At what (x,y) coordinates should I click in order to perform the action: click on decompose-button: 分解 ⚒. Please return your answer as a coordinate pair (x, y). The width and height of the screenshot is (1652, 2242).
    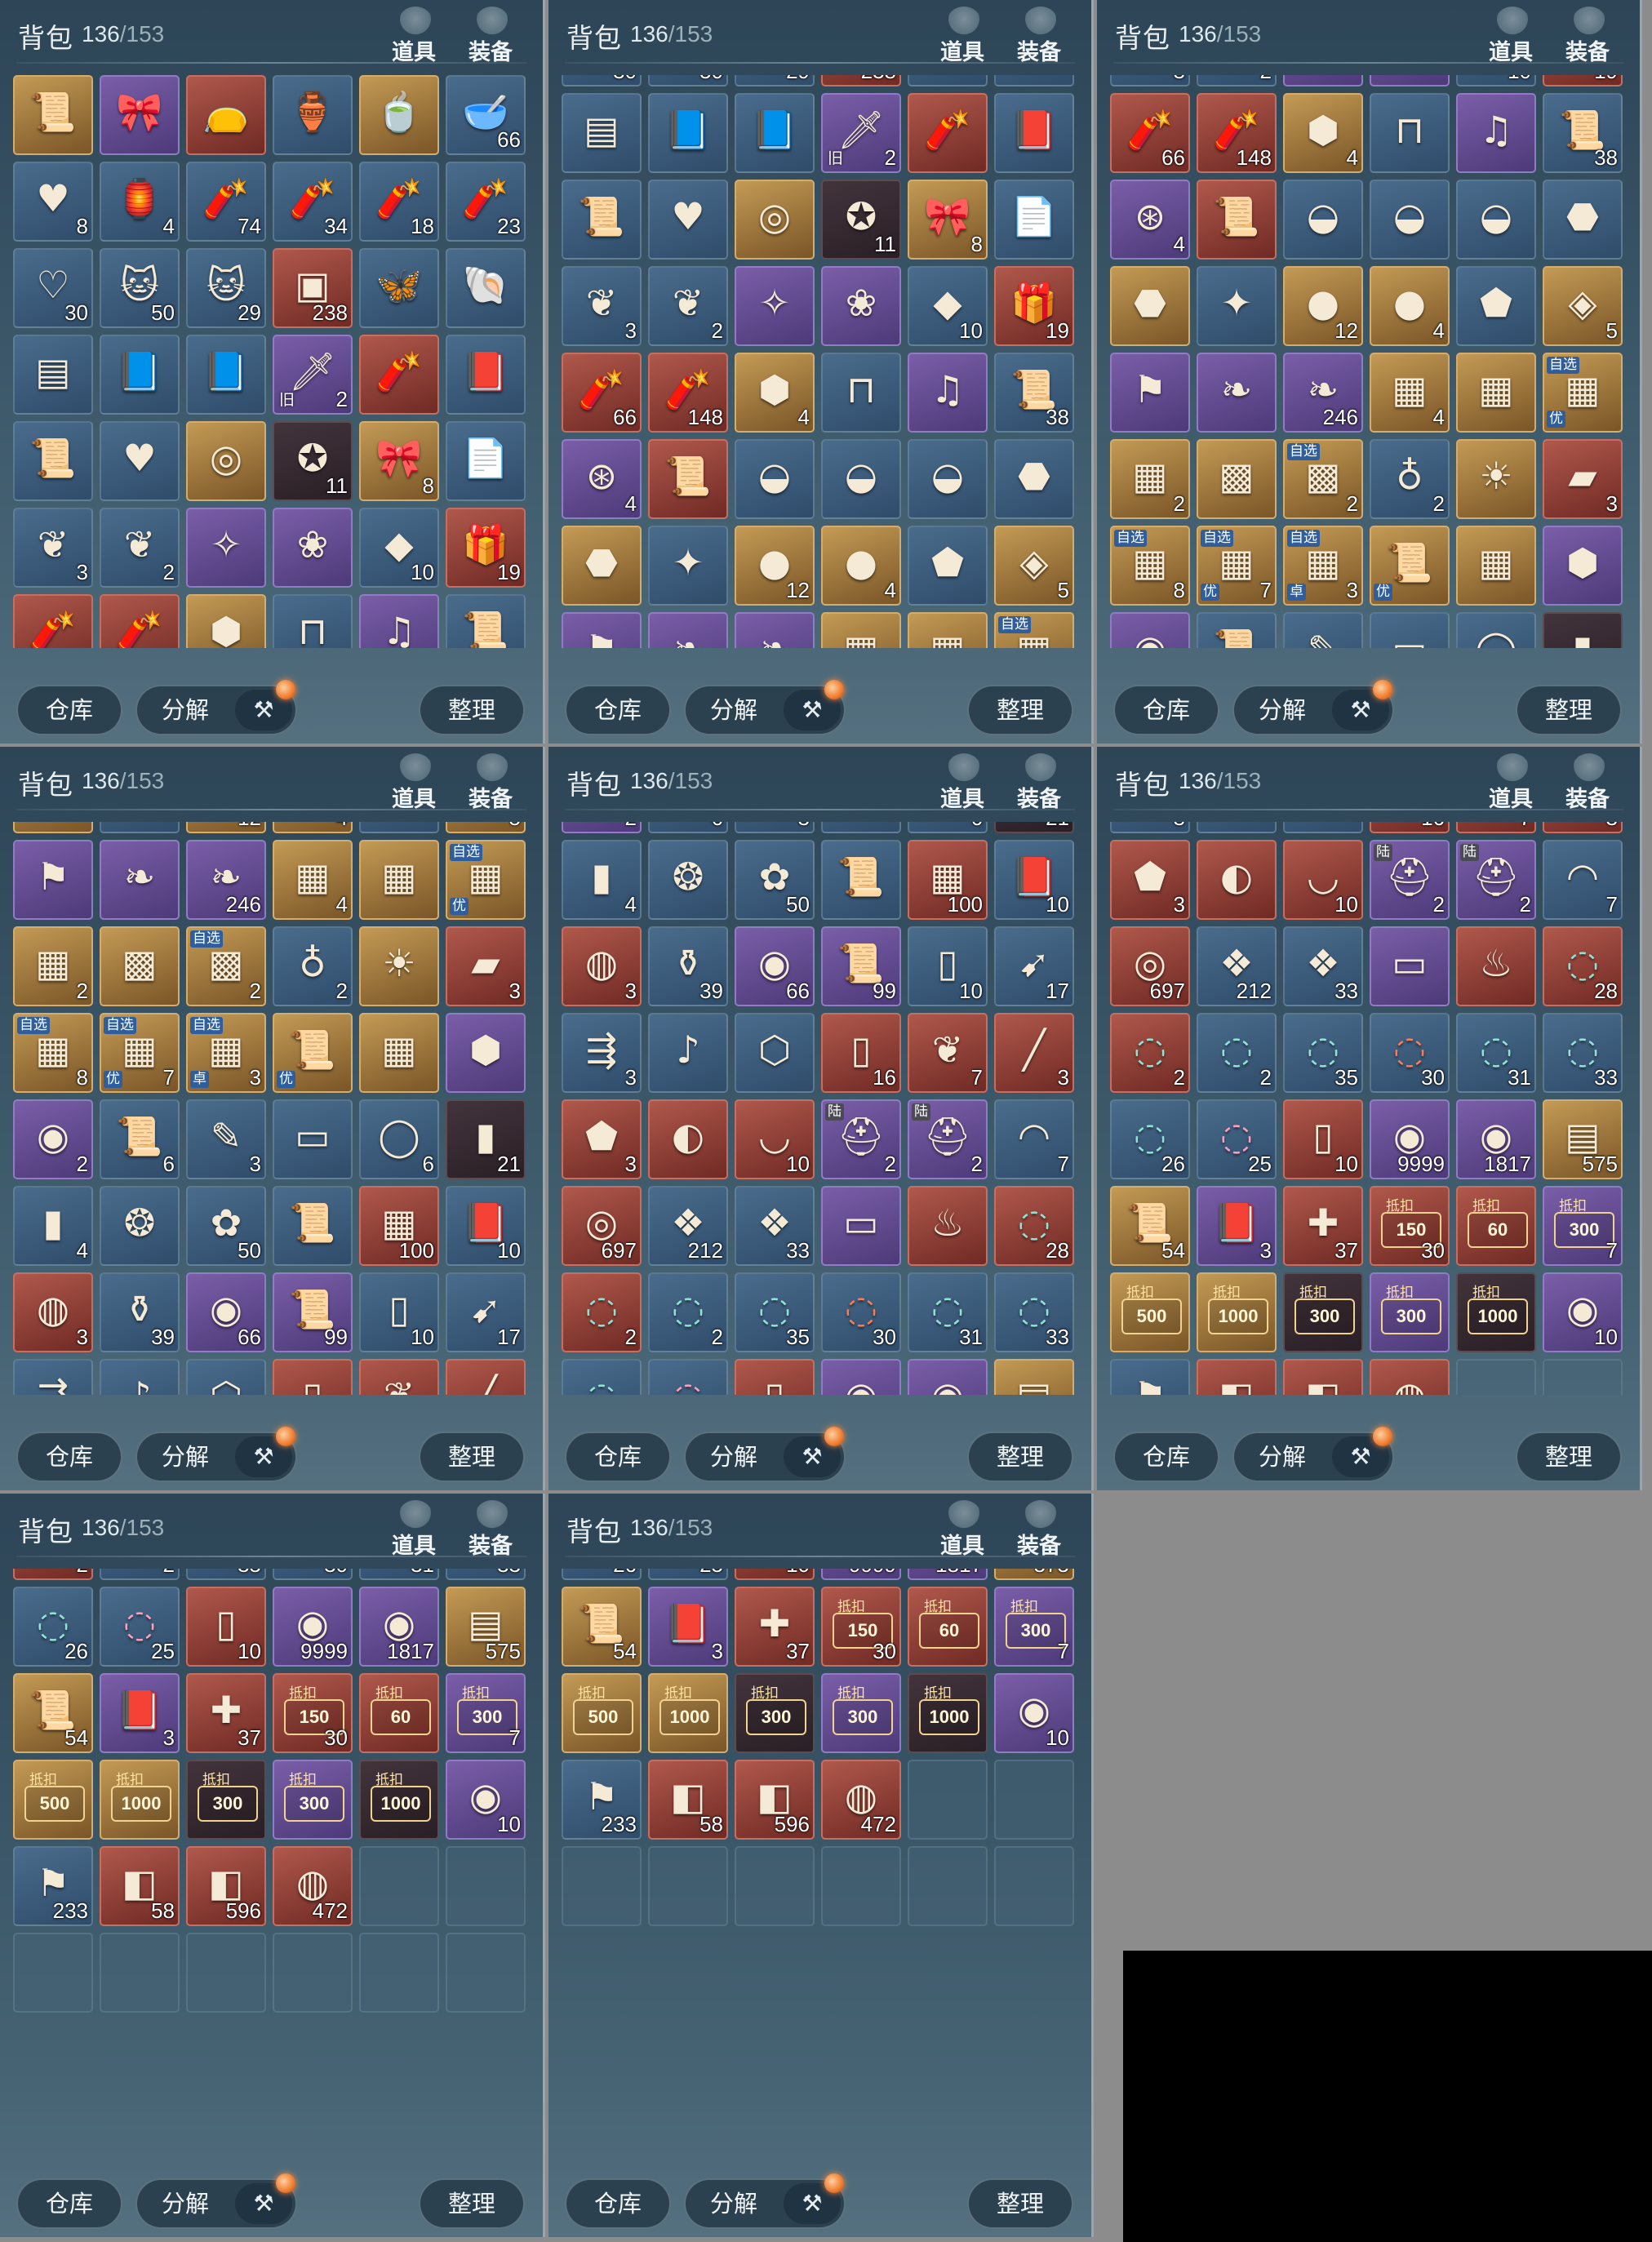
    Looking at the image, I should click on (765, 1454).